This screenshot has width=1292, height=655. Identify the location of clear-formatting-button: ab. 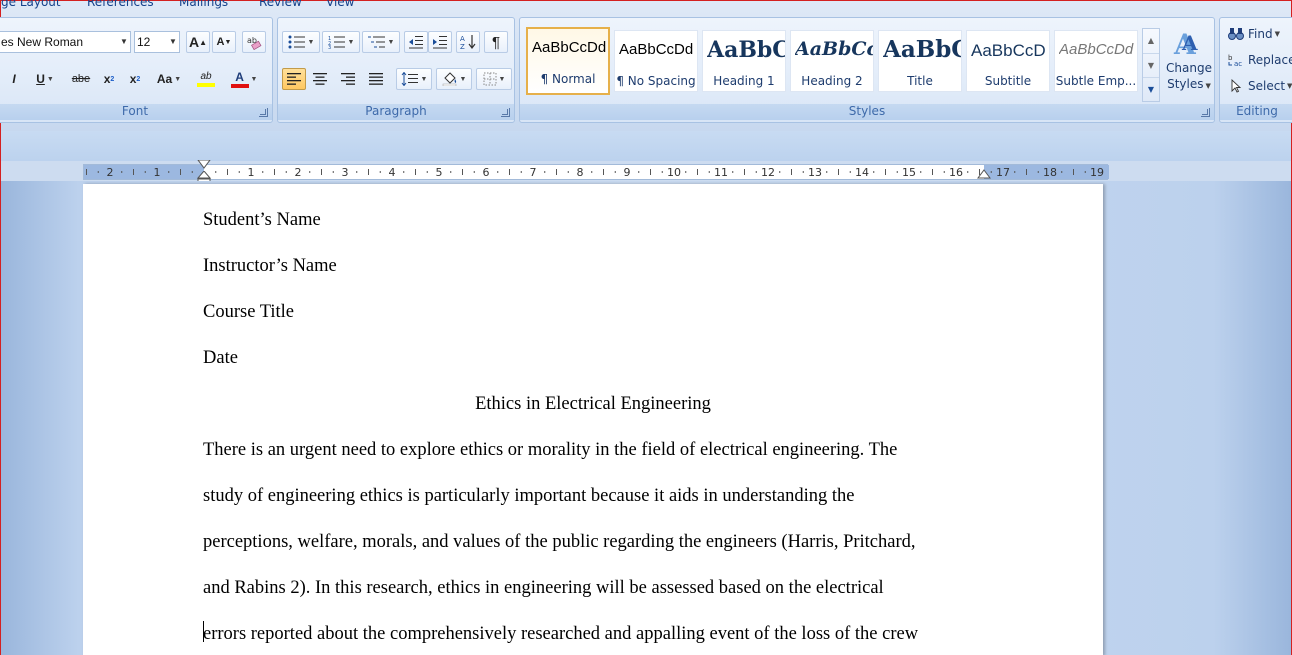
(254, 42).